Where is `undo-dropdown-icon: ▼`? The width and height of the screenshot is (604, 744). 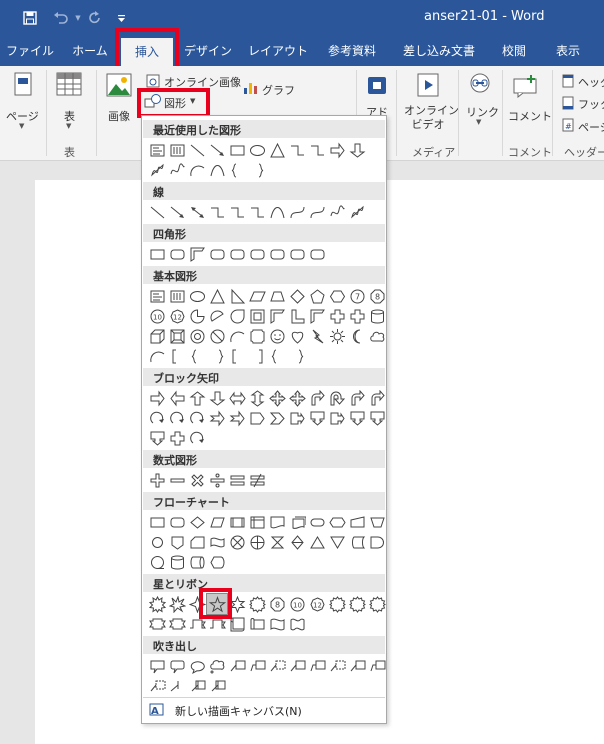
undo-dropdown-icon: ▼ is located at coordinates (78, 18).